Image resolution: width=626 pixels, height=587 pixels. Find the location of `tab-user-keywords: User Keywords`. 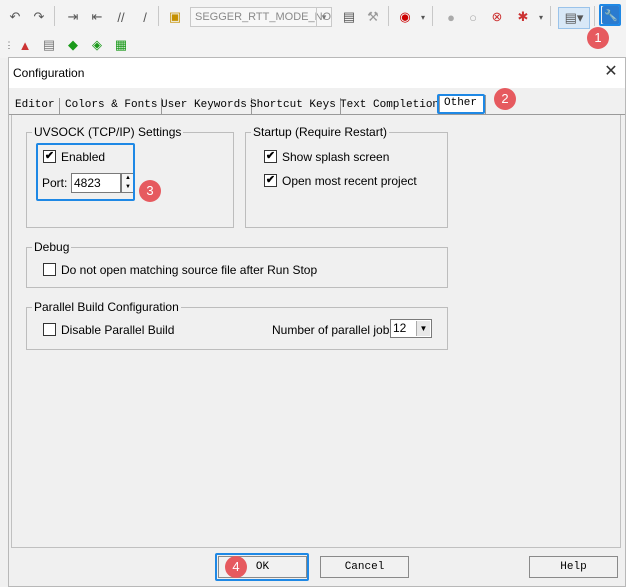

tab-user-keywords: User Keywords is located at coordinates (204, 106).